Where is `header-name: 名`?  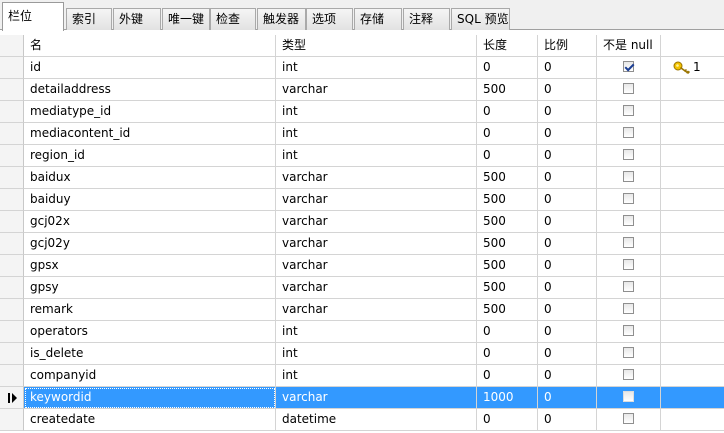 header-name: 名 is located at coordinates (150, 46).